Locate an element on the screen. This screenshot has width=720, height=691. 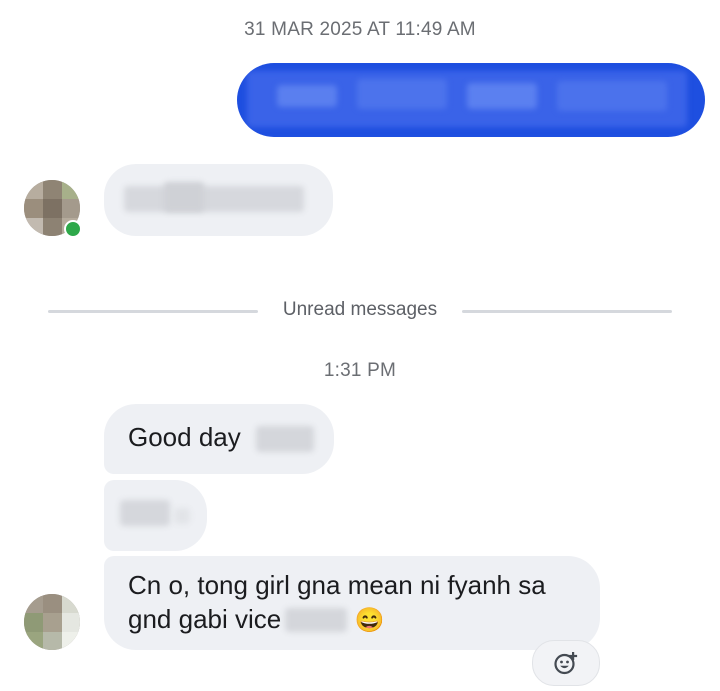
online-status-dot is located at coordinates (73, 229).